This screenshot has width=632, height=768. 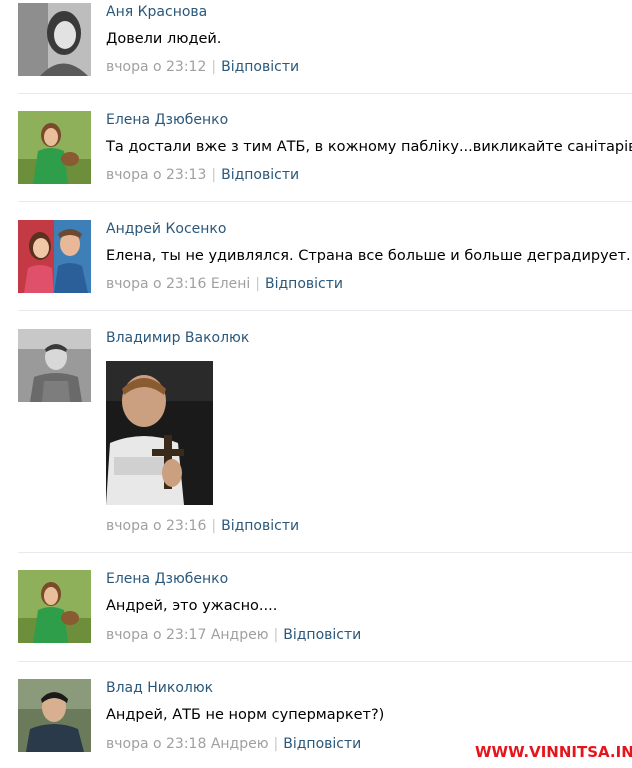 What do you see at coordinates (156, 67) in the screenshot?
I see `timestamp: вчора о 23:12` at bounding box center [156, 67].